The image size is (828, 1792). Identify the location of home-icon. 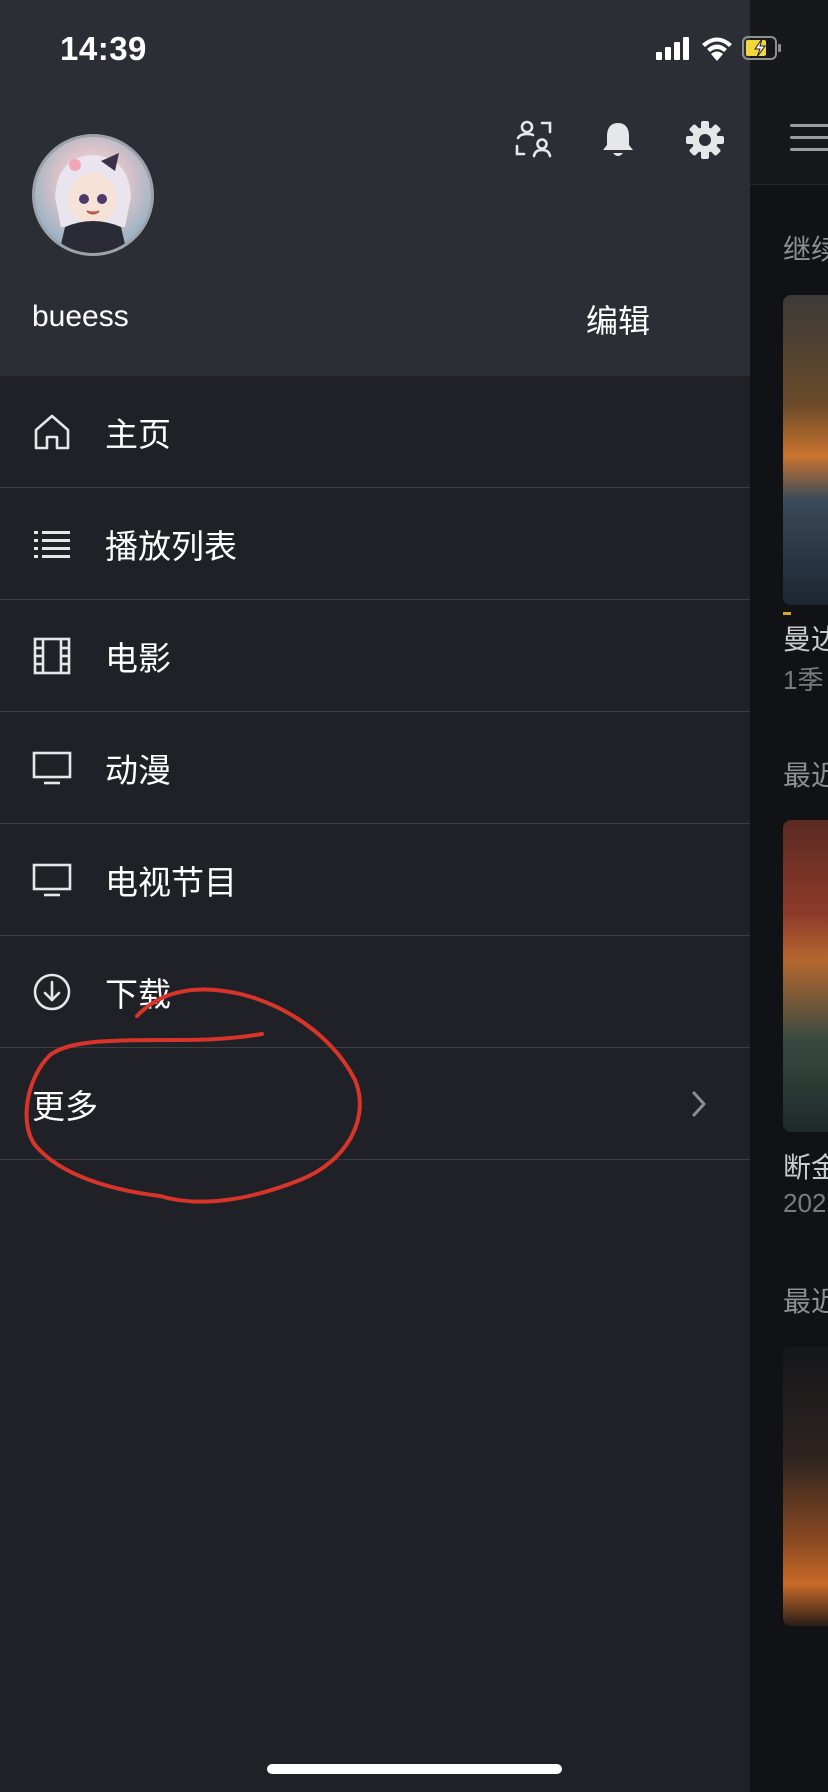
(52, 432).